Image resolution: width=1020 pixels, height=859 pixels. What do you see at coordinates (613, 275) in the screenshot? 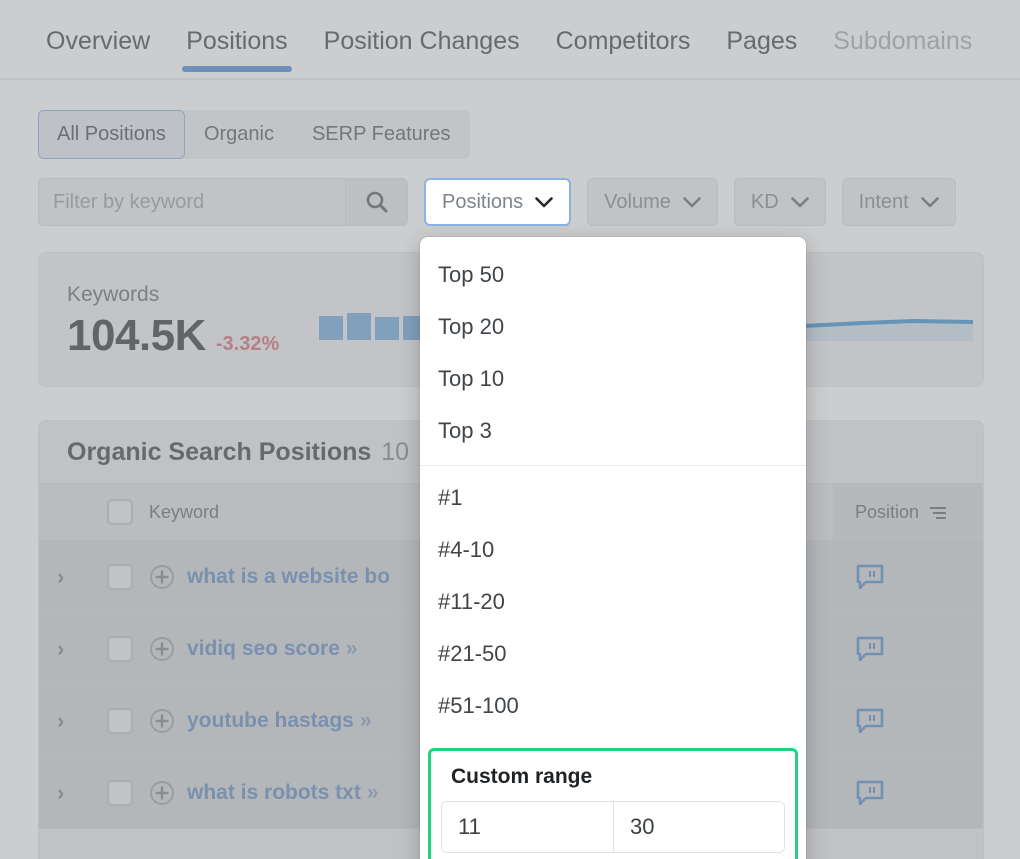
I see `dropdown-item-top-50: Top 50` at bounding box center [613, 275].